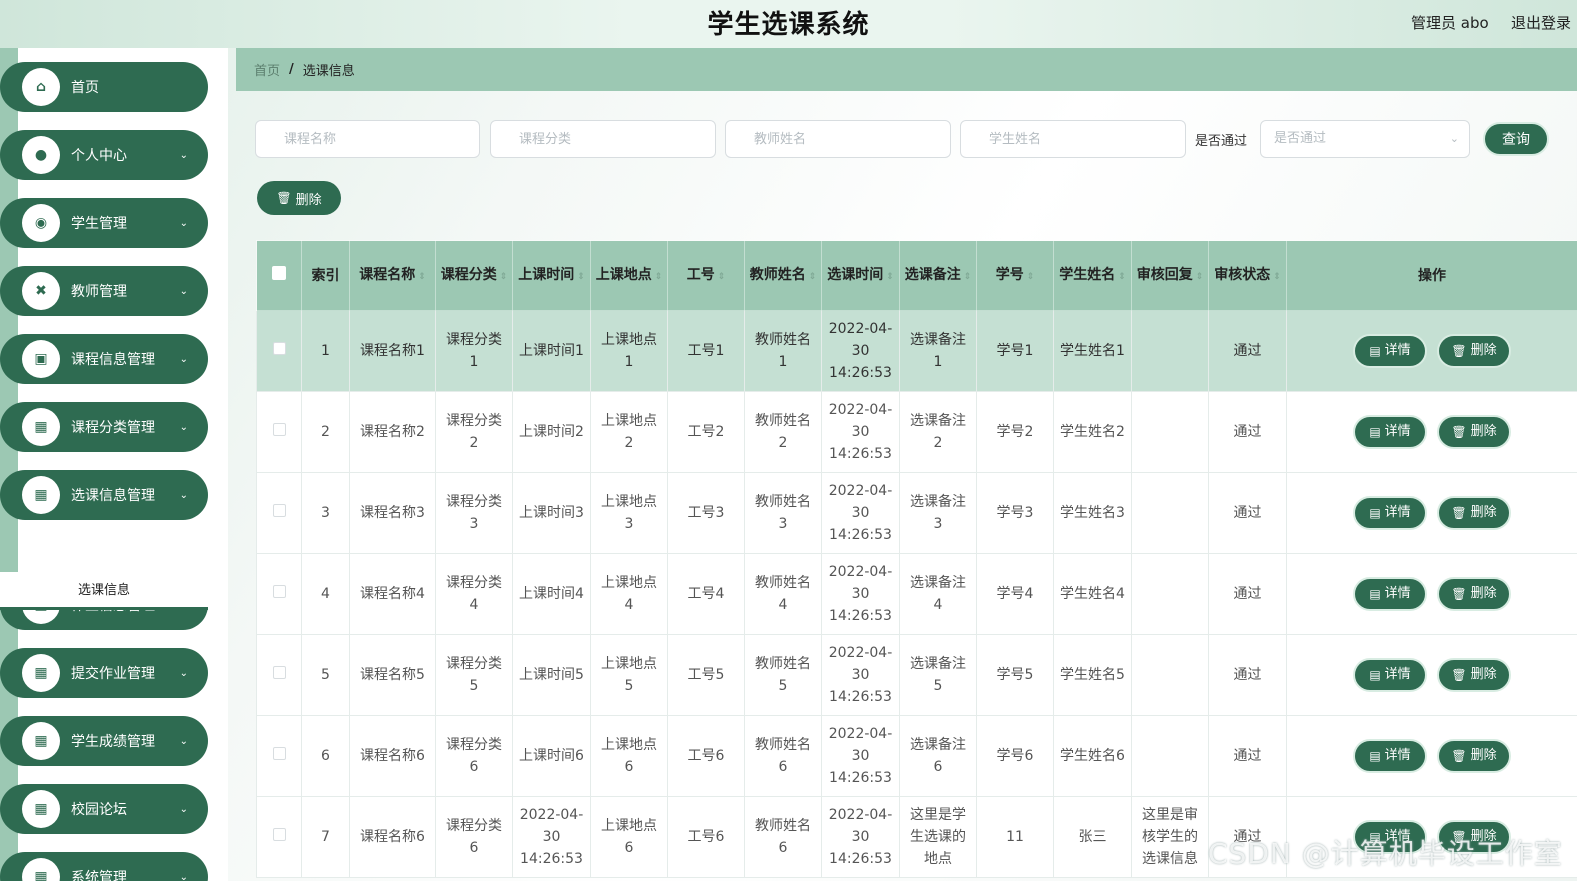 The height and width of the screenshot is (881, 1577). Describe the element at coordinates (1170, 513) in the screenshot. I see `cell-review-reply` at that location.